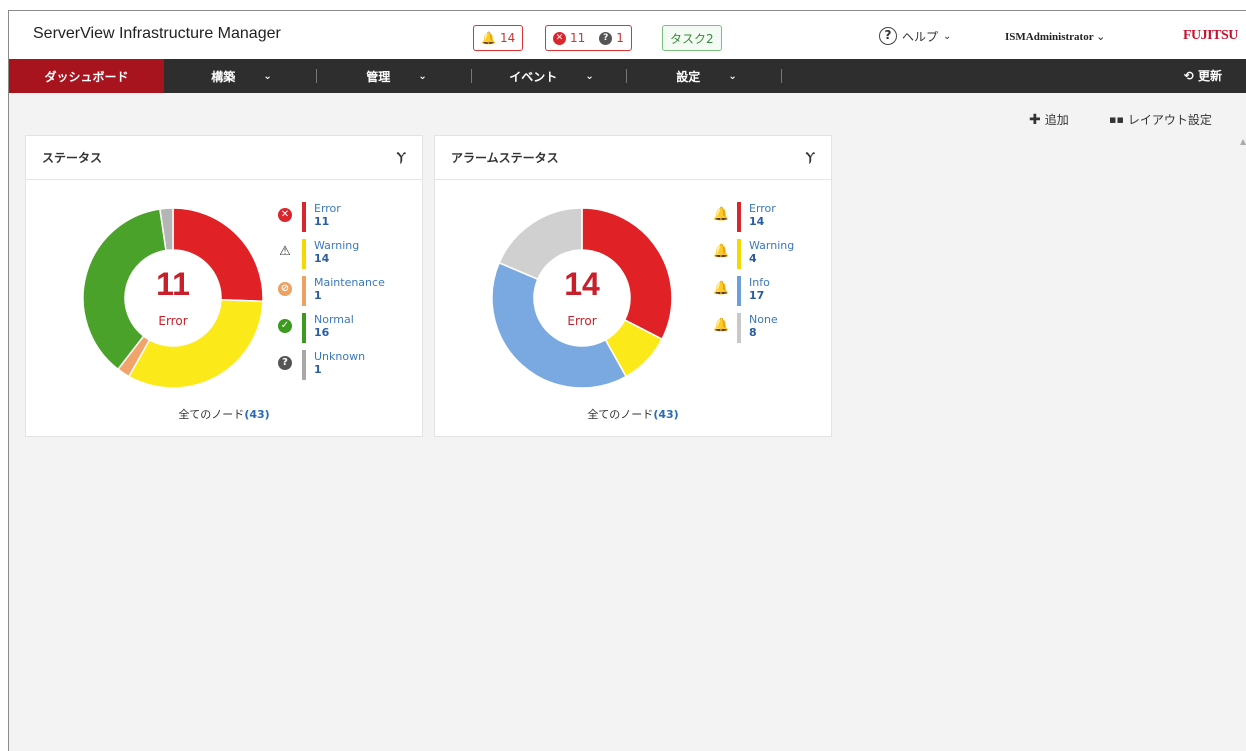  Describe the element at coordinates (721, 214) in the screenshot. I see `bell-error-icon: 🔔` at that location.